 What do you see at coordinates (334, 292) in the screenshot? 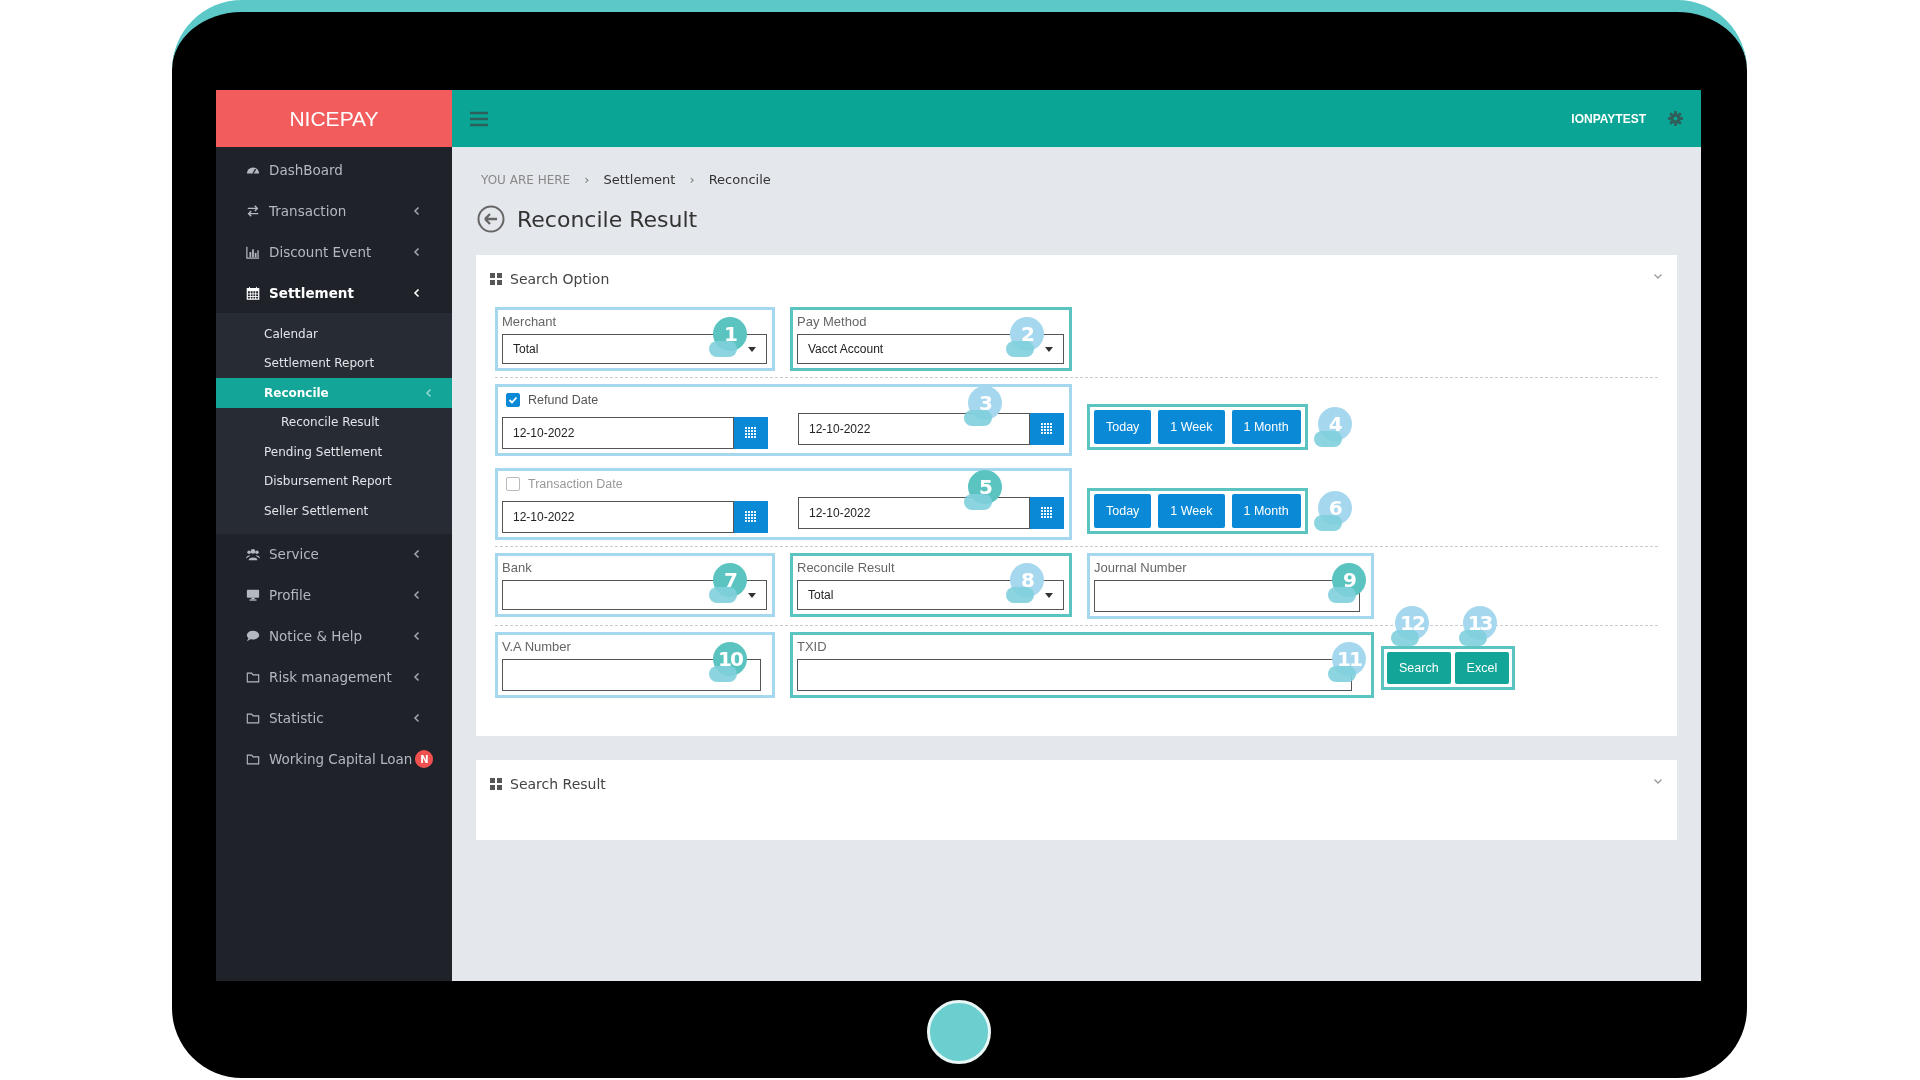
I see `sidebar-item: Settlement` at bounding box center [334, 292].